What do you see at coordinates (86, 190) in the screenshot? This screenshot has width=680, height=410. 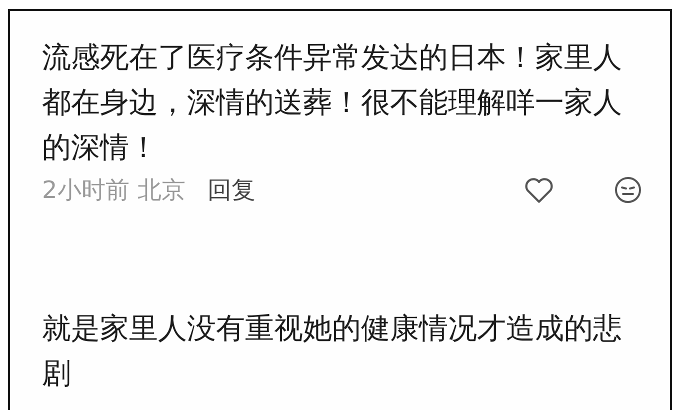 I see `comment-time: 2小时前` at bounding box center [86, 190].